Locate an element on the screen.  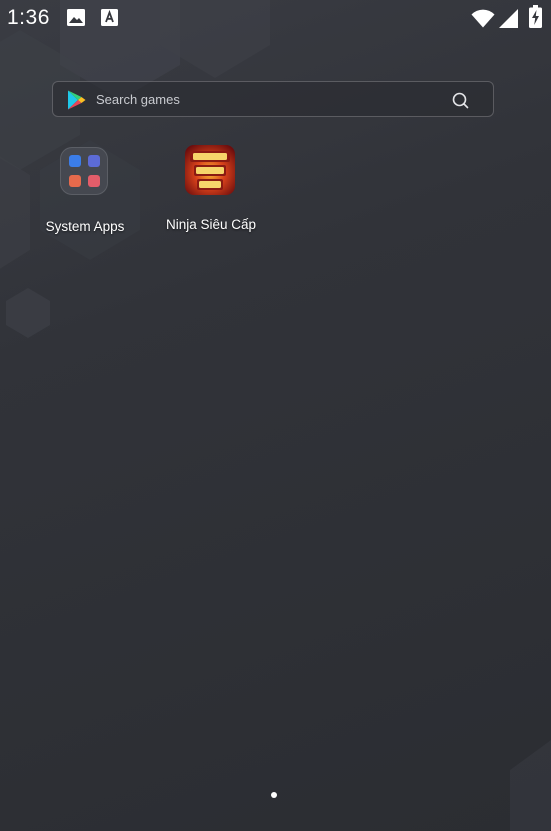
search-placeholder: Search games is located at coordinates (138, 99).